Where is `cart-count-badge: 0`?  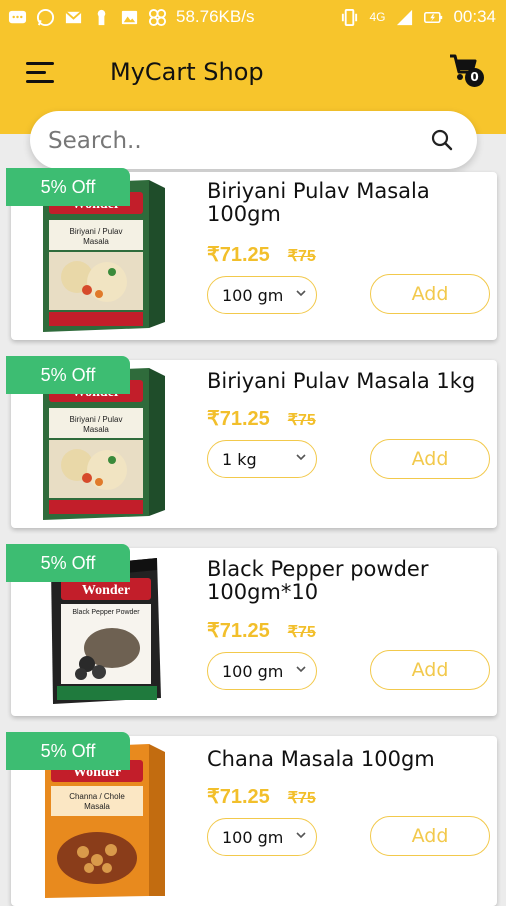 cart-count-badge: 0 is located at coordinates (474, 77).